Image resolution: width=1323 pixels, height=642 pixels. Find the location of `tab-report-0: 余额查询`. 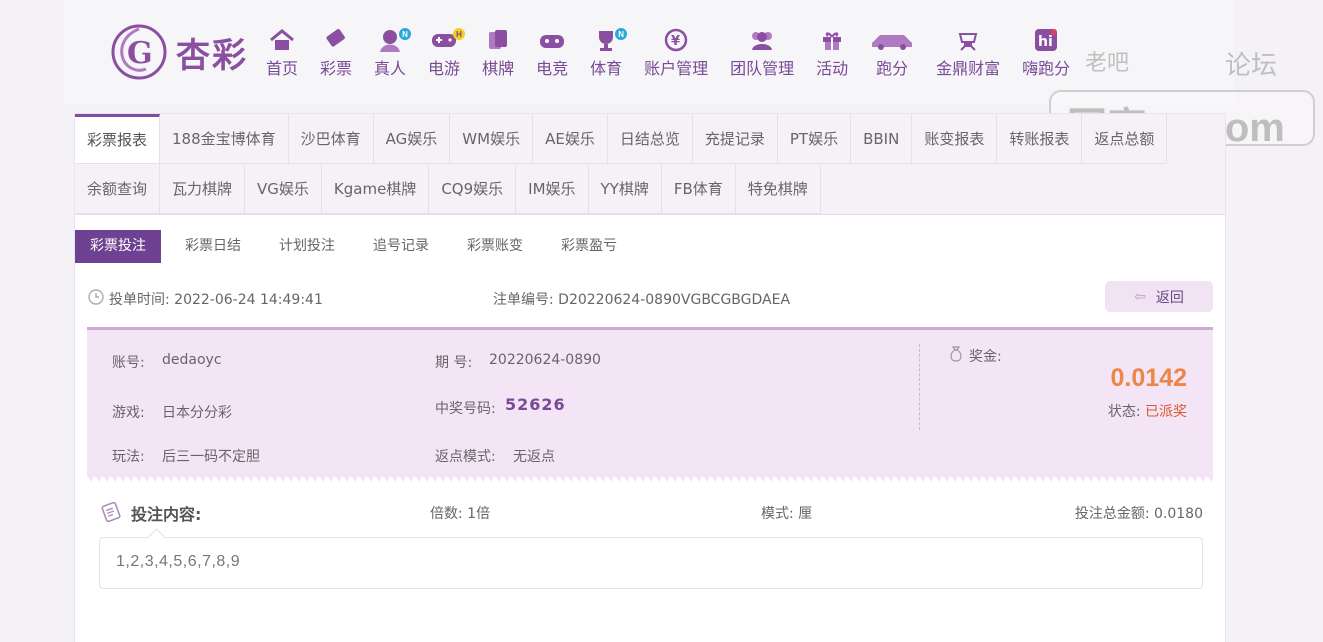

tab-report-0: 余额查询 is located at coordinates (118, 189).